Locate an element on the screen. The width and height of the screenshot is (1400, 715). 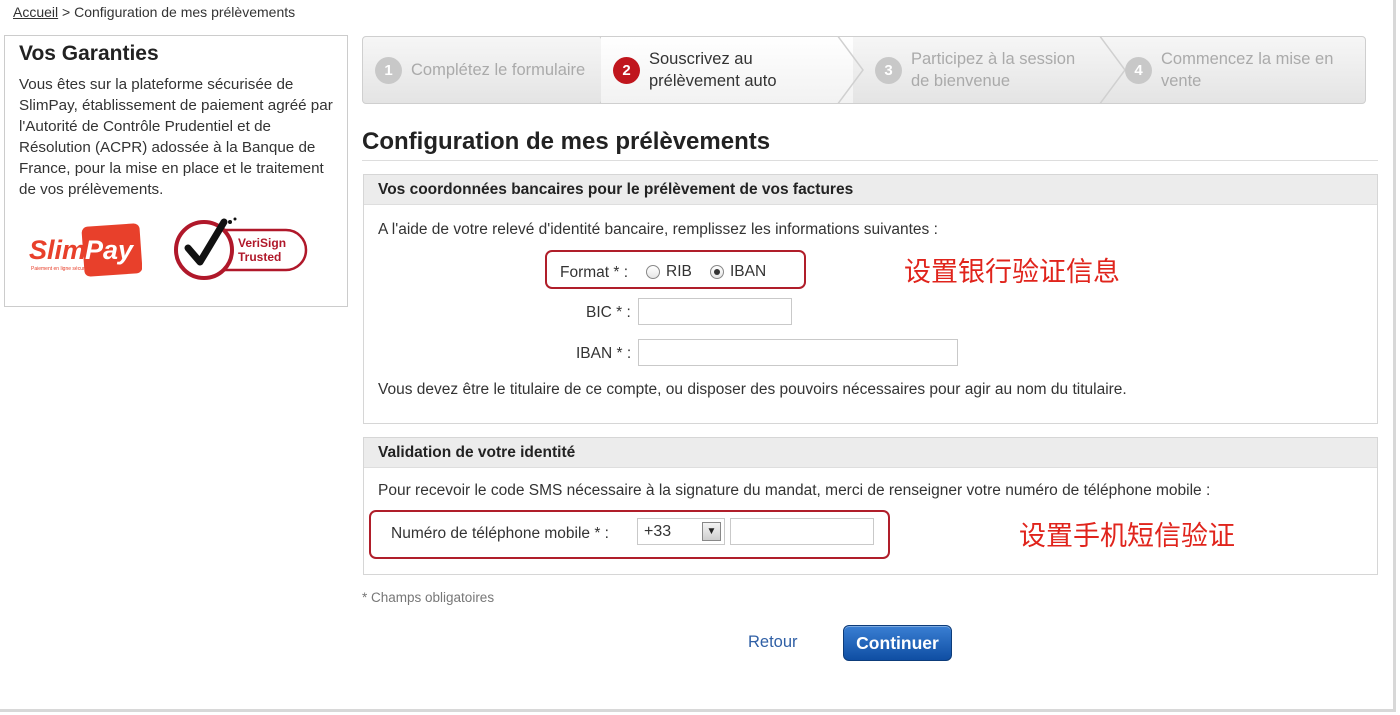
phone-highlight-box is located at coordinates (629, 534).